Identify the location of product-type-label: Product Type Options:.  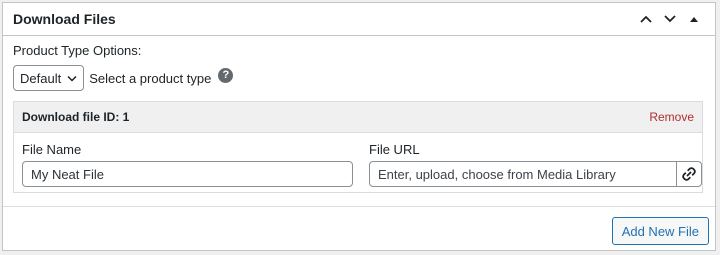
(77, 50).